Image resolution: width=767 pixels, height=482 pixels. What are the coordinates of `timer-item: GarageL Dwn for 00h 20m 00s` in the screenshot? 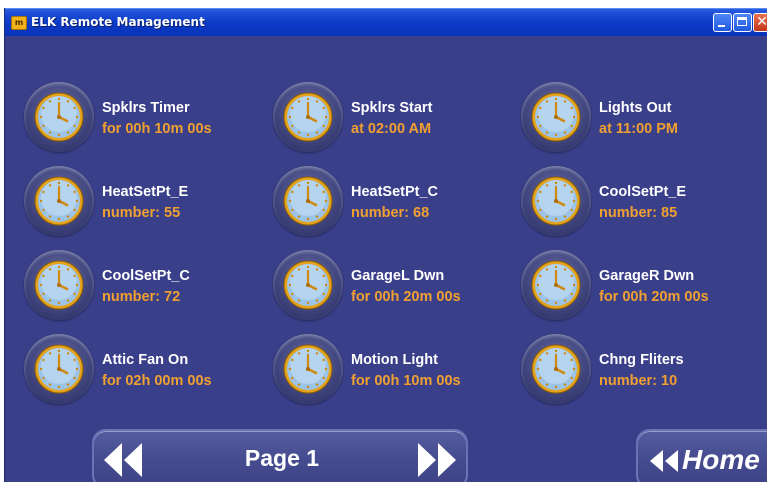 It's located at (378, 284).